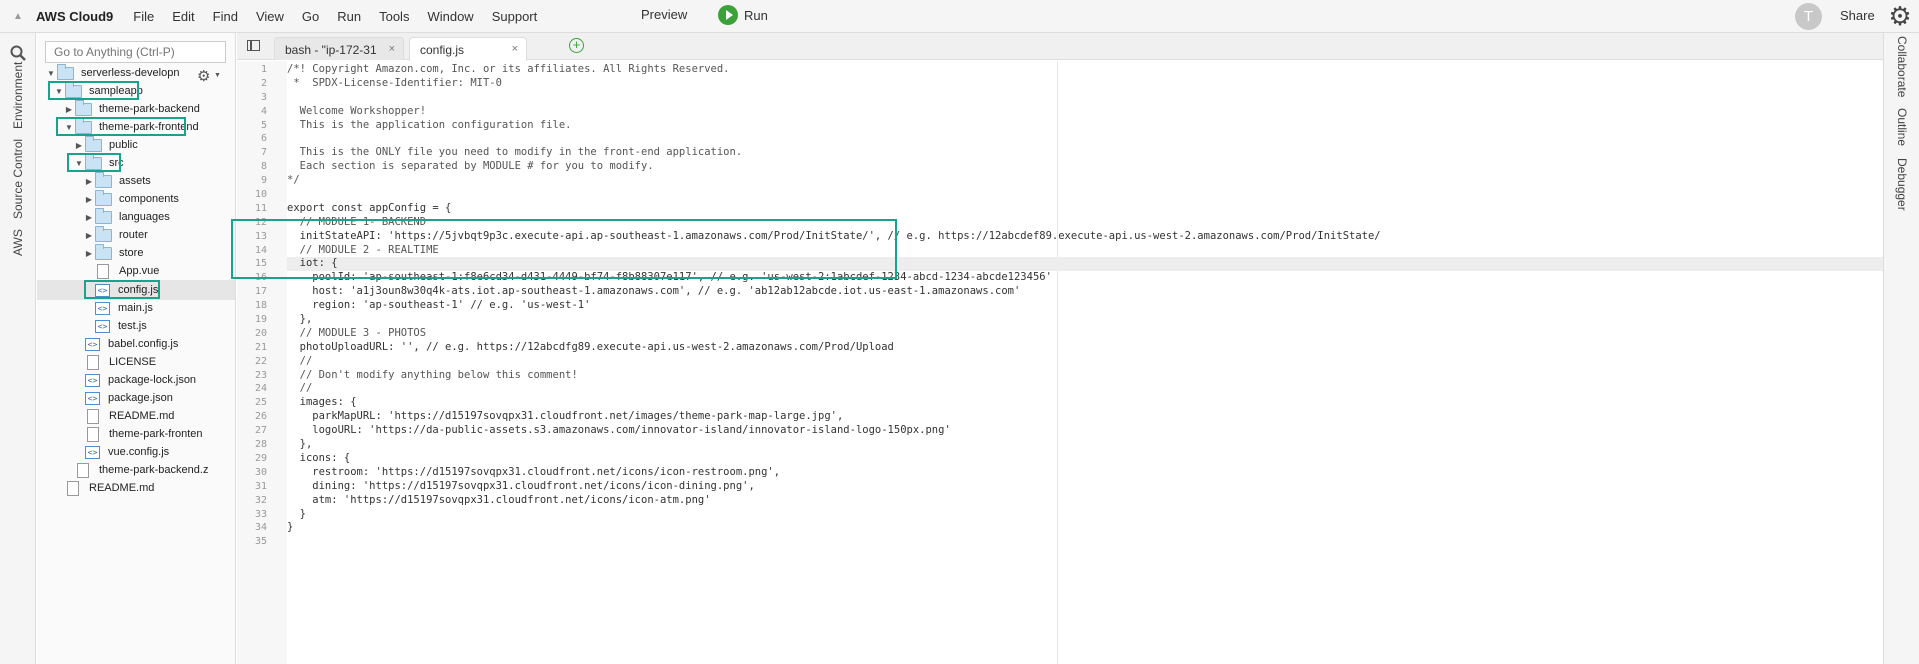 The width and height of the screenshot is (1919, 664). I want to click on tree-file: theme-park-fronten, so click(138, 434).